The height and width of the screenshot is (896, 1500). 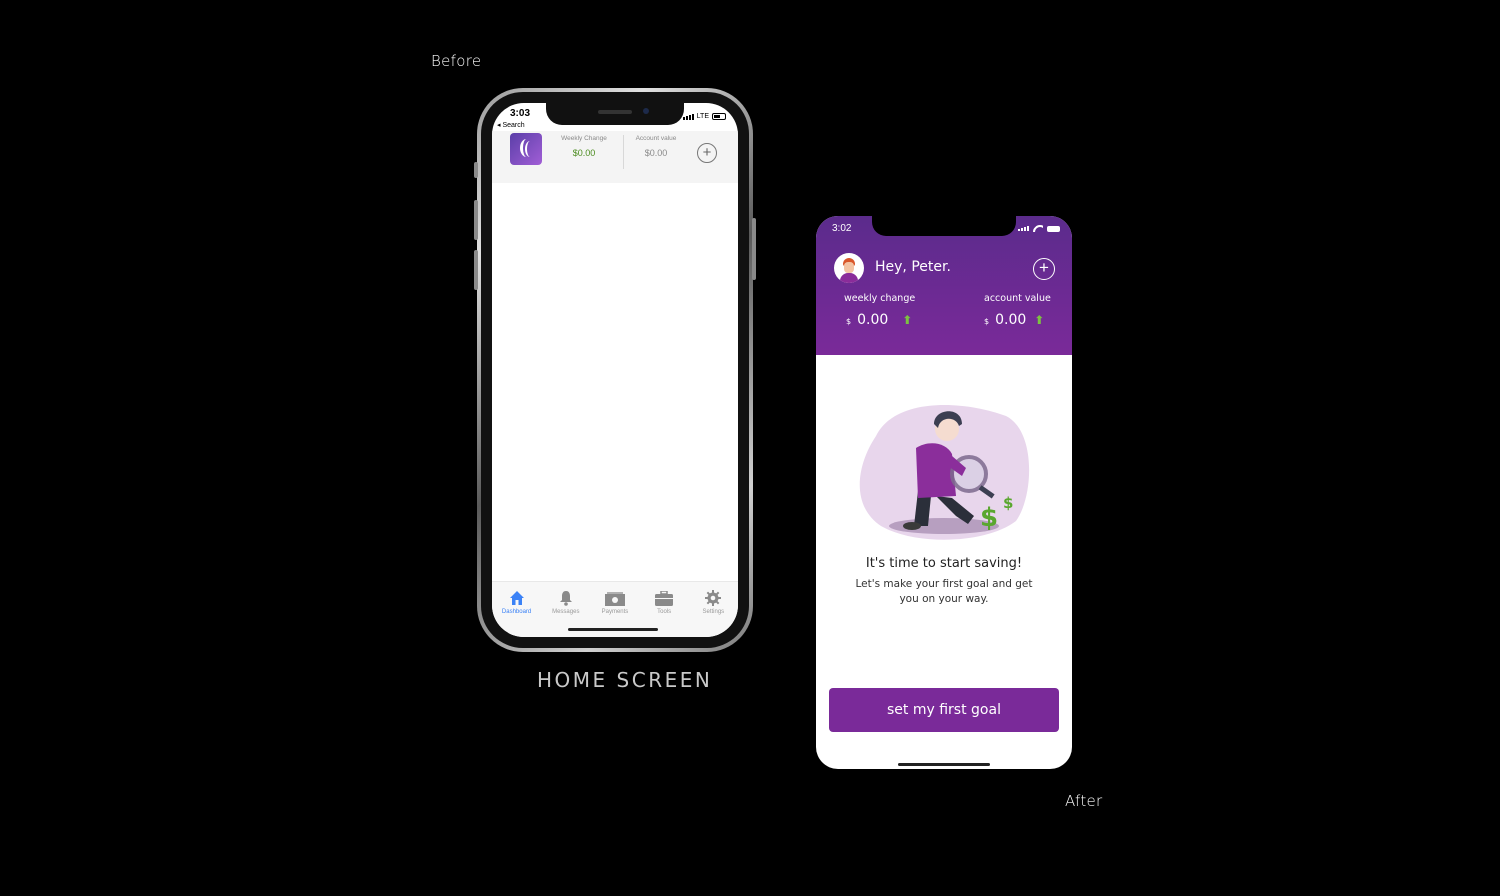 I want to click on account-value-value: $ 0.00 ⬆, so click(x=1014, y=320).